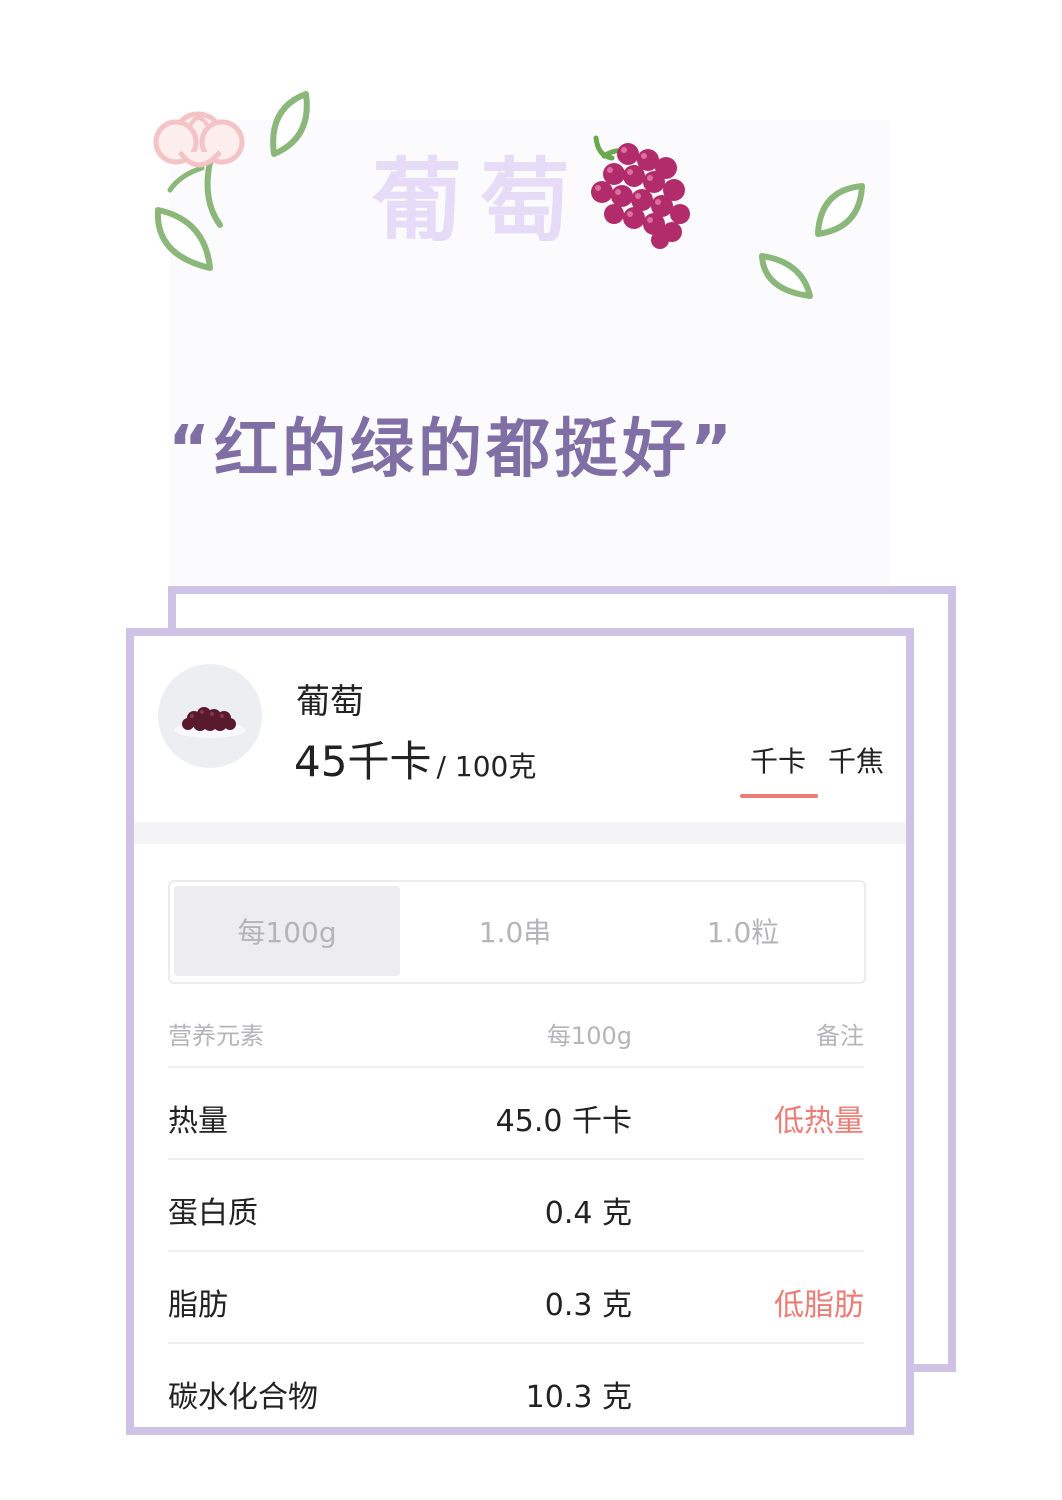 The image size is (1062, 1500). Describe the element at coordinates (563, 1121) in the screenshot. I see `nutrient-value: 45.0 千卡` at that location.